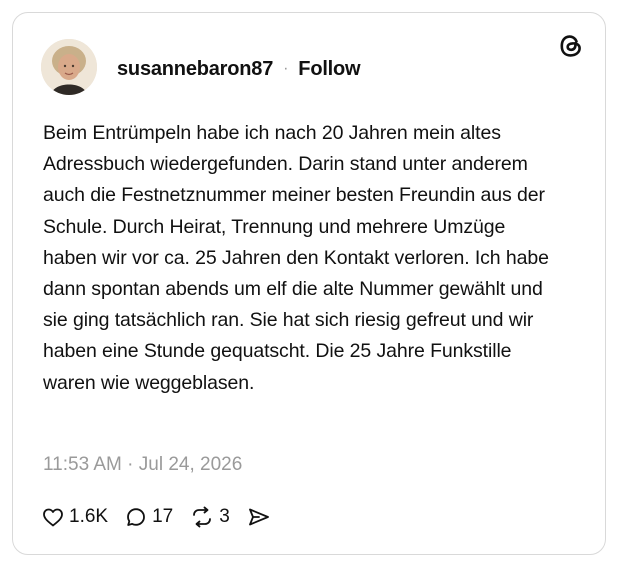 This screenshot has height=569, width=620. Describe the element at coordinates (142, 465) in the screenshot. I see `post-timestamp: 11:53 AM · Jul 24, 2026` at that location.